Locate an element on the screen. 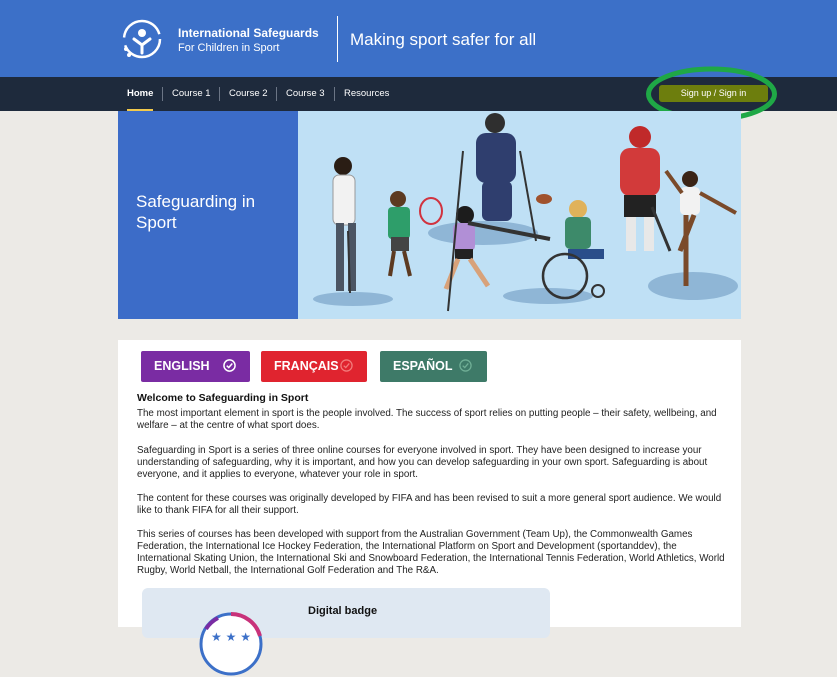  nav-resources: Resources is located at coordinates (366, 94).